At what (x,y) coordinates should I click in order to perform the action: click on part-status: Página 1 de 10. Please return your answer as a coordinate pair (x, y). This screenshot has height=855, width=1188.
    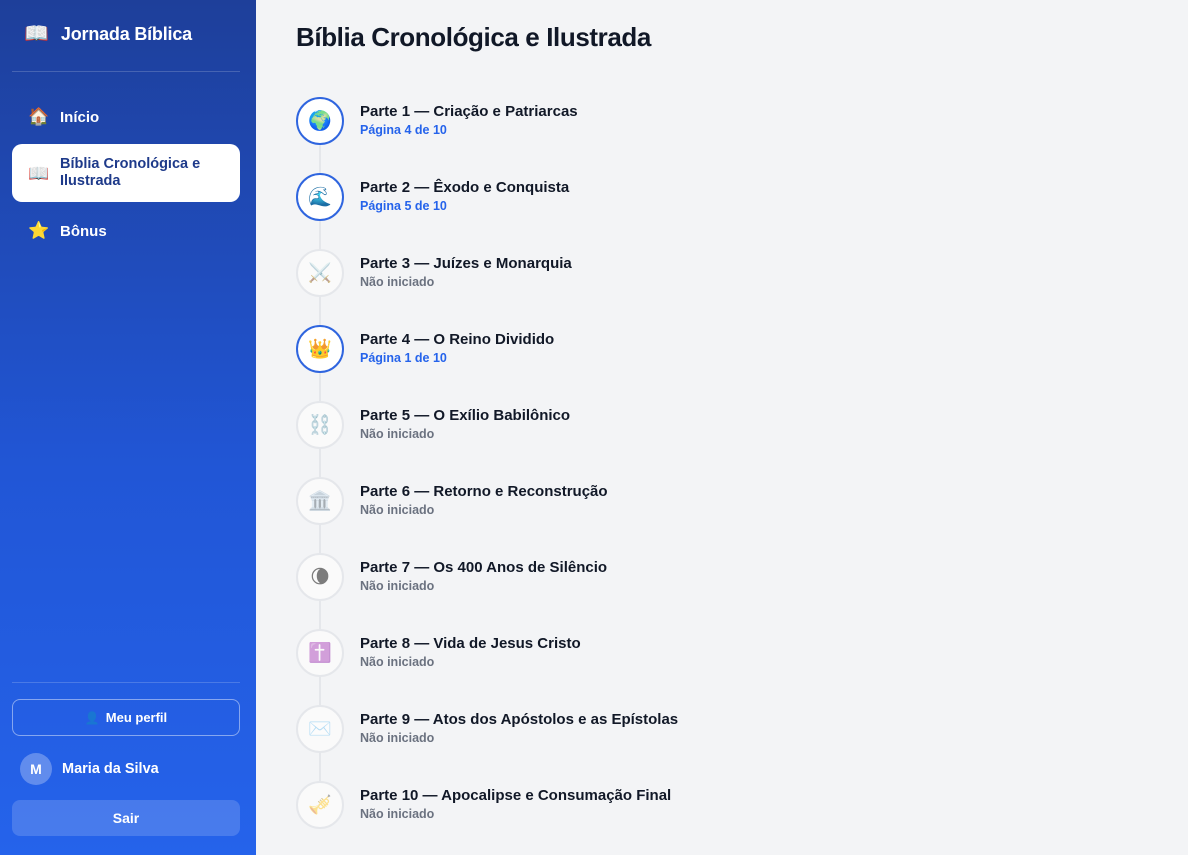
    Looking at the image, I should click on (403, 358).